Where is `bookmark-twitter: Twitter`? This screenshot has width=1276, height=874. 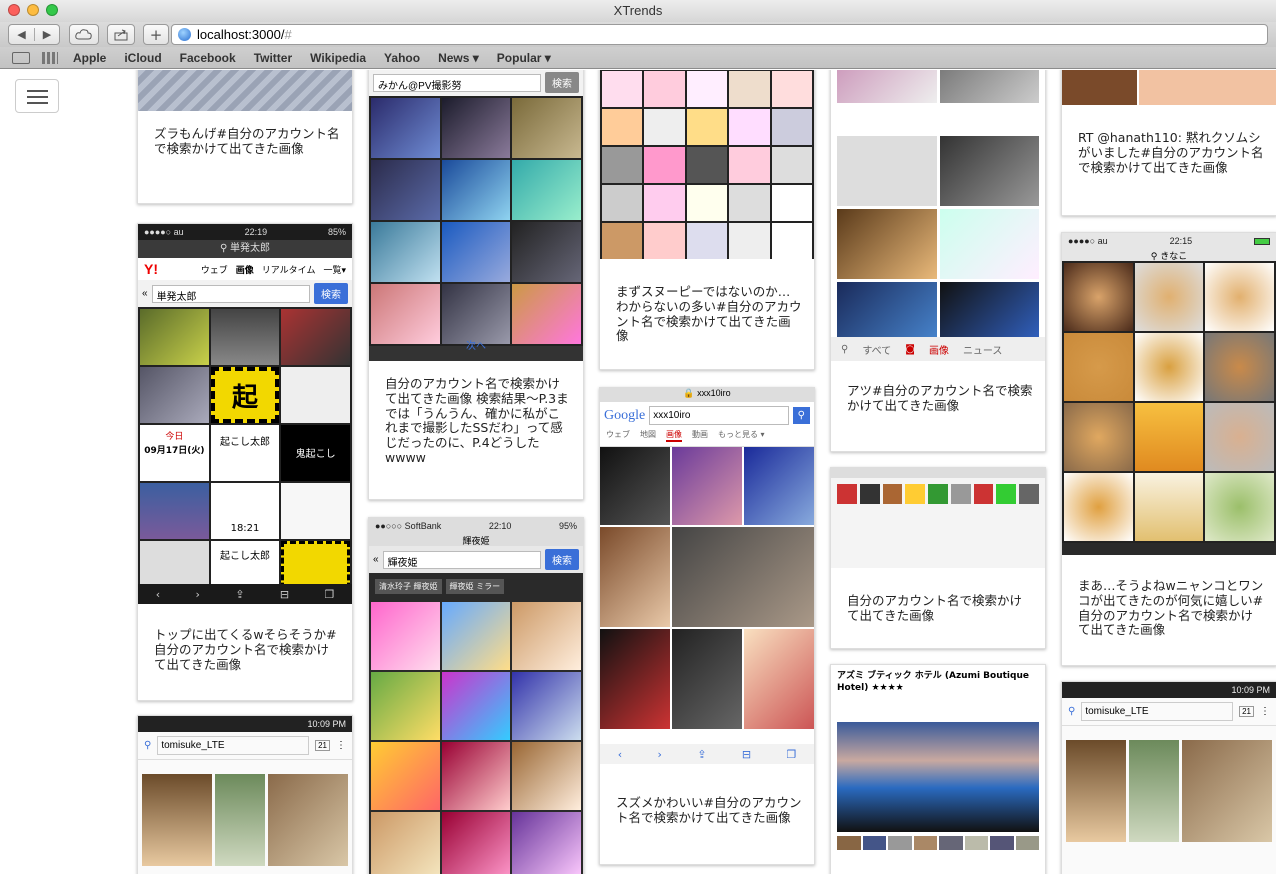 bookmark-twitter: Twitter is located at coordinates (273, 58).